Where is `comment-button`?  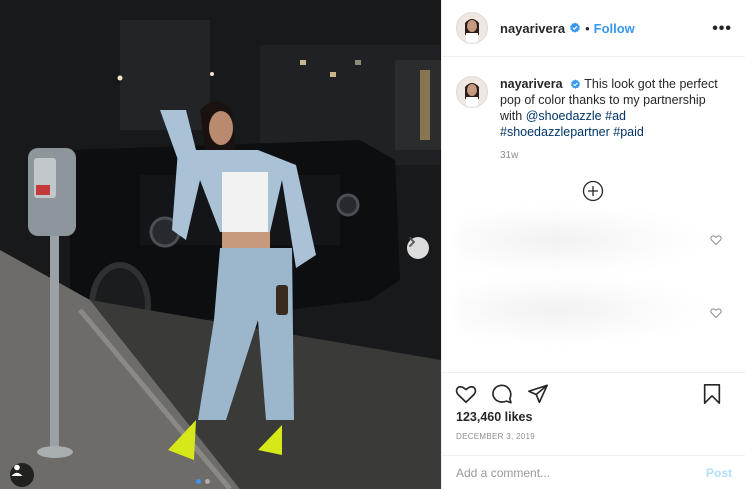 comment-button is located at coordinates (502, 394).